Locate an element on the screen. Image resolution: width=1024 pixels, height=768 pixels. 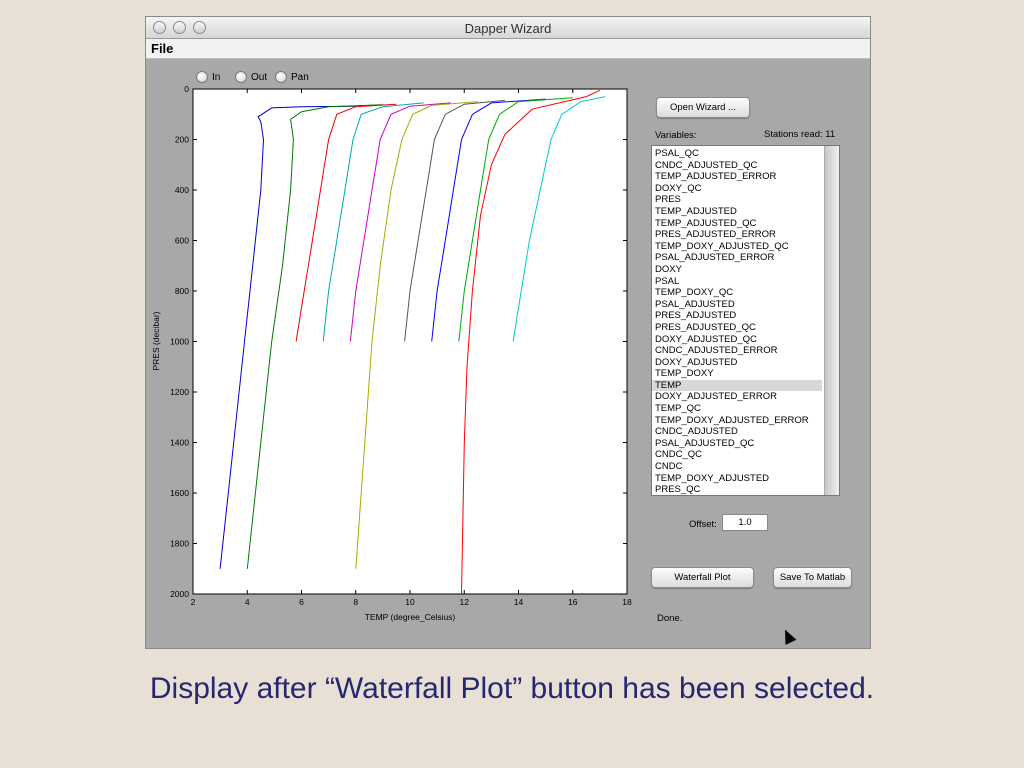
list-item: PSAL_QC is located at coordinates (737, 154).